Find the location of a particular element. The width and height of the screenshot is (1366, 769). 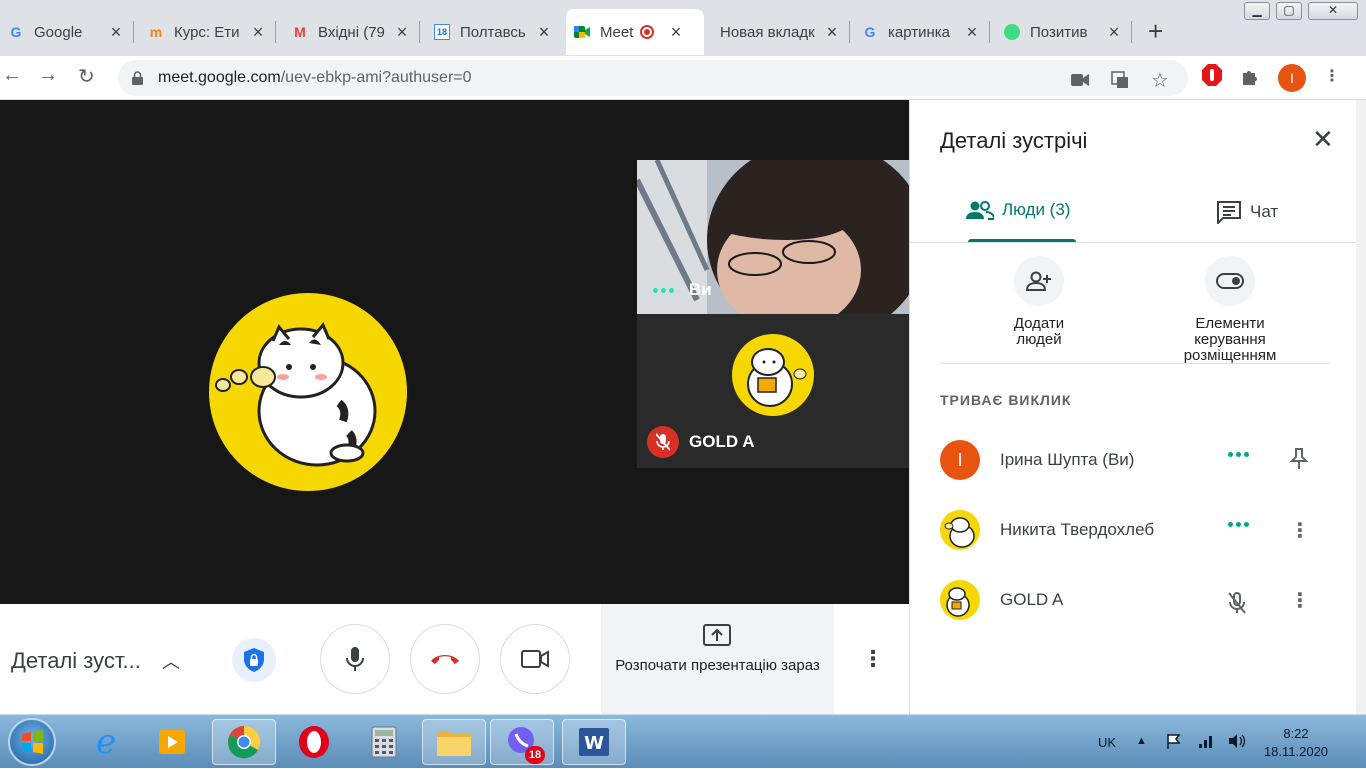

participant-row: Никита Твердохлеб ⋮ is located at coordinates (1140, 530).